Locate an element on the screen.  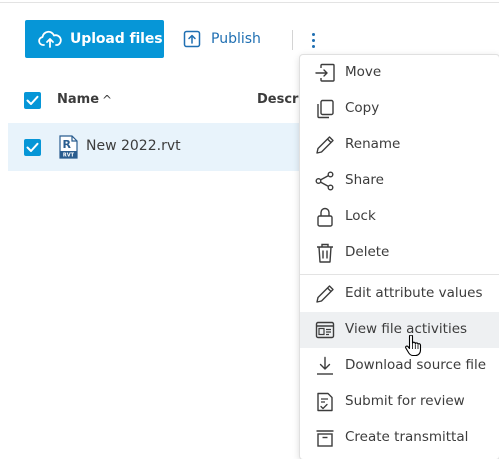
top-divider is located at coordinates (249, 2).